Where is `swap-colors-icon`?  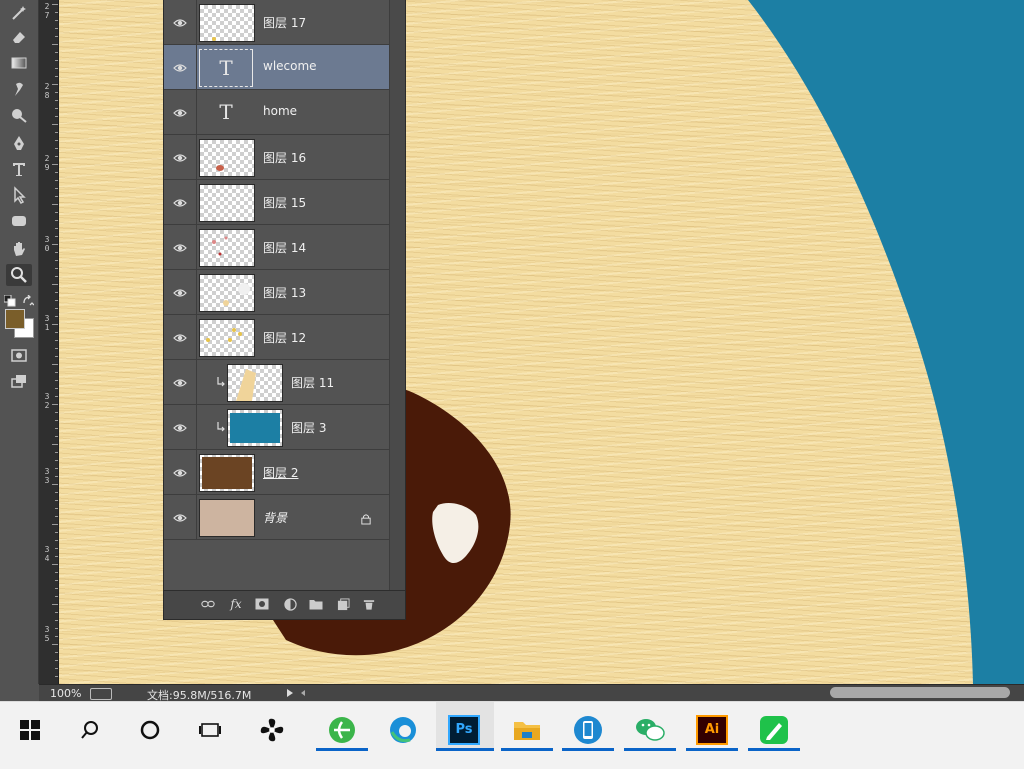 swap-colors-icon is located at coordinates (28, 299).